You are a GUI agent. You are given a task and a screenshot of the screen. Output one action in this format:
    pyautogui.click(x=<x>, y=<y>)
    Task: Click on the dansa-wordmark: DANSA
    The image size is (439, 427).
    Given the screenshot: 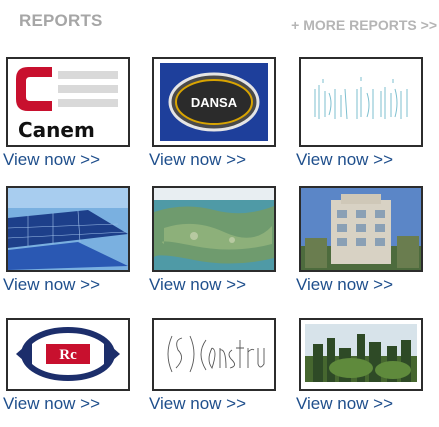 What is the action you would take?
    pyautogui.click(x=214, y=102)
    